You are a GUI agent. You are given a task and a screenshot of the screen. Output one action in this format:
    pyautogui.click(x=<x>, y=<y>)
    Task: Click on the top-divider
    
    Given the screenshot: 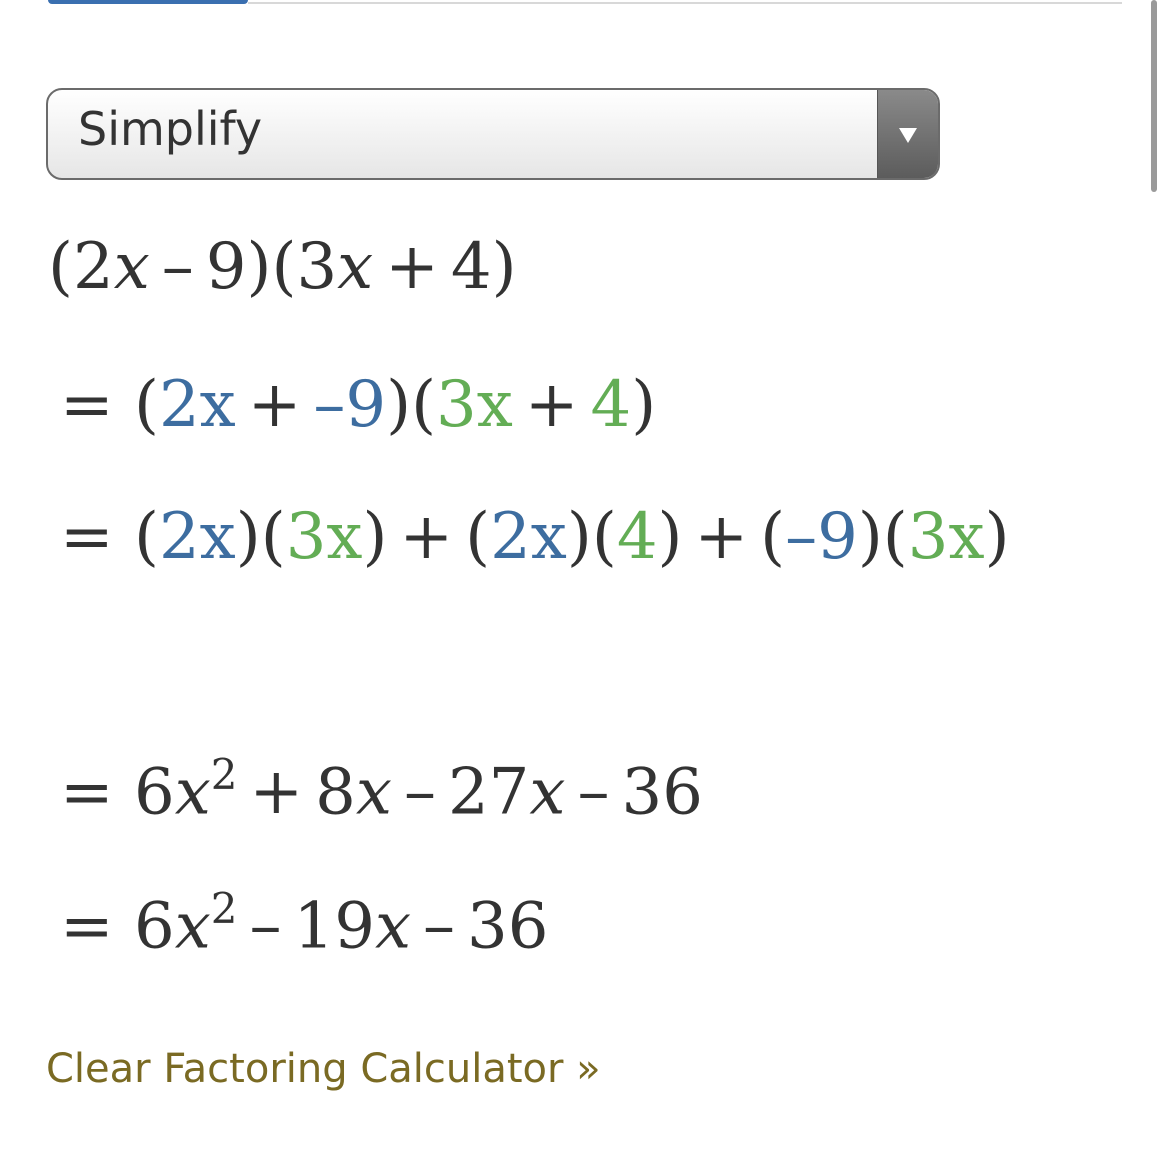 What is the action you would take?
    pyautogui.click(x=685, y=3)
    